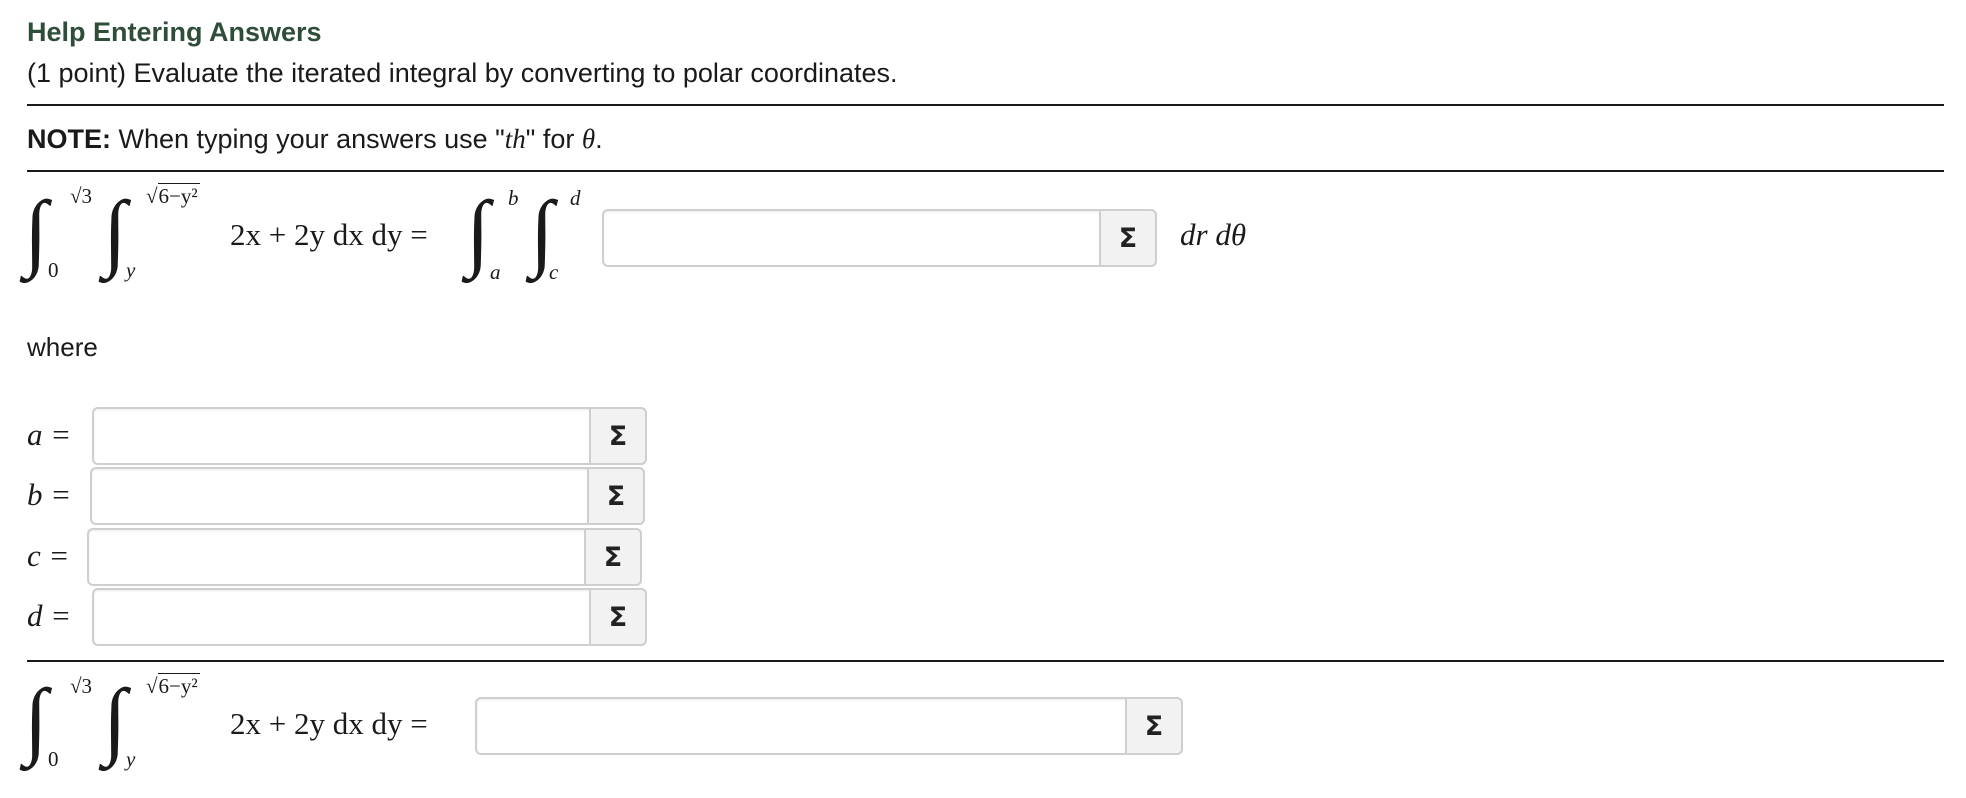 The height and width of the screenshot is (798, 1966). Describe the element at coordinates (985, 105) in the screenshot. I see `divider-top` at that location.